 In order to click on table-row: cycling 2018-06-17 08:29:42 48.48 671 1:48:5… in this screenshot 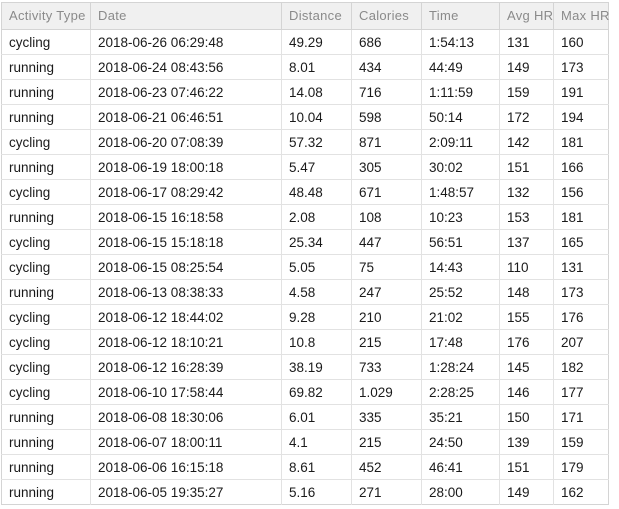, I will do `click(305, 192)`.